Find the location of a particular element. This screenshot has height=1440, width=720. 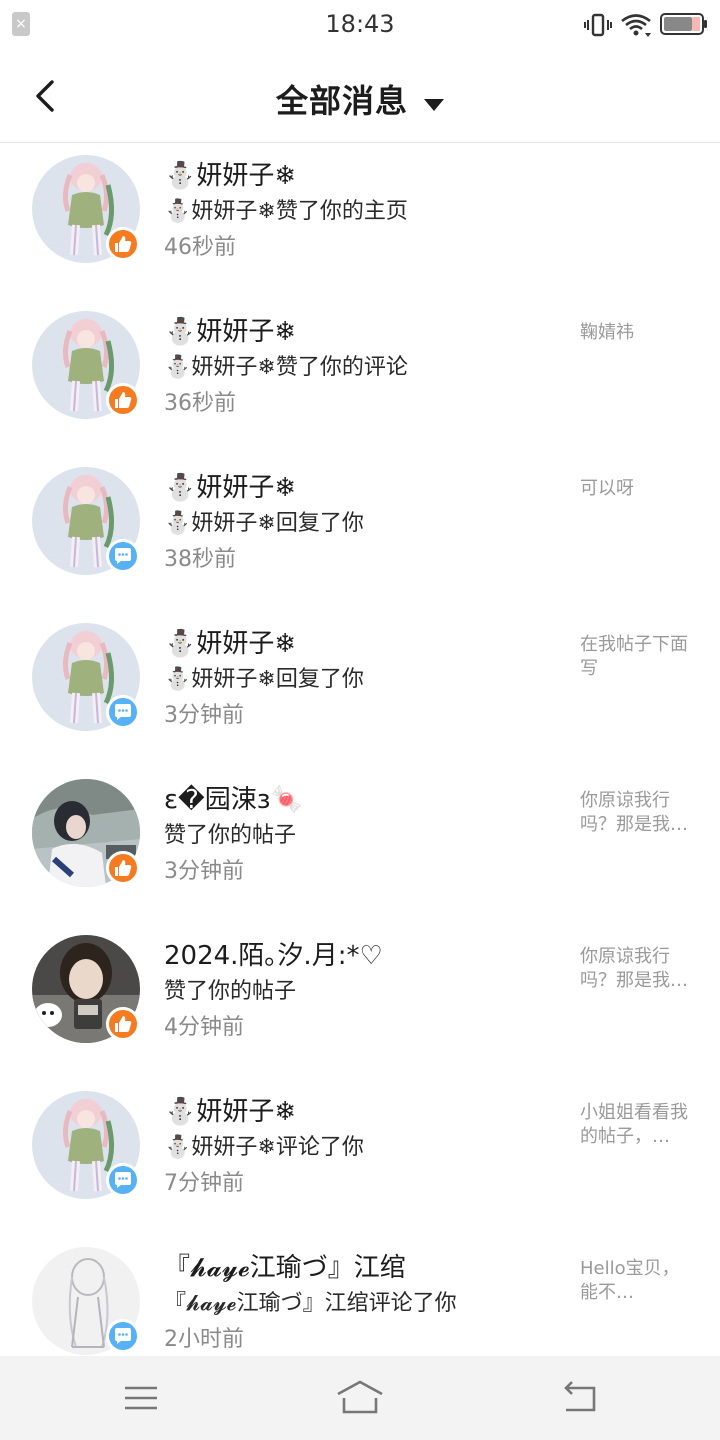

back-nav-icon is located at coordinates (580, 1398).